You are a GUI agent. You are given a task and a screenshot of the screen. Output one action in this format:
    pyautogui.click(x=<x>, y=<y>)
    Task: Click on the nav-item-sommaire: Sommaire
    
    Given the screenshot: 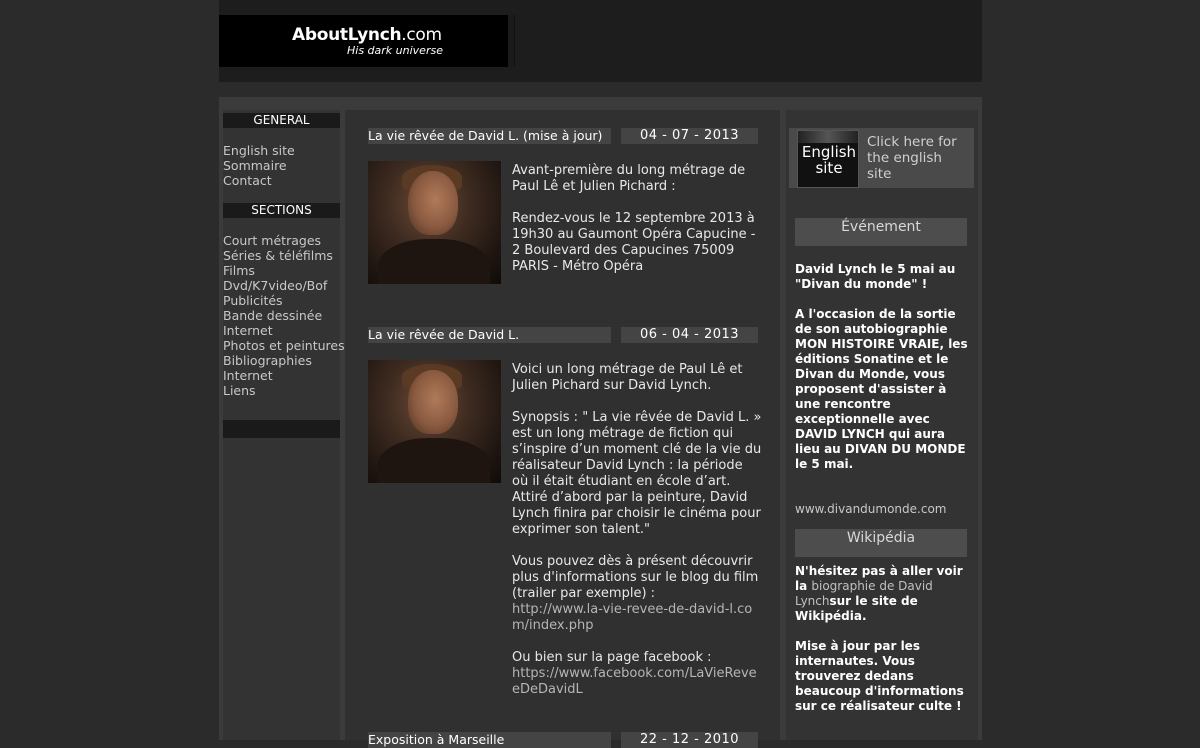 What is the action you would take?
    pyautogui.click(x=281, y=165)
    